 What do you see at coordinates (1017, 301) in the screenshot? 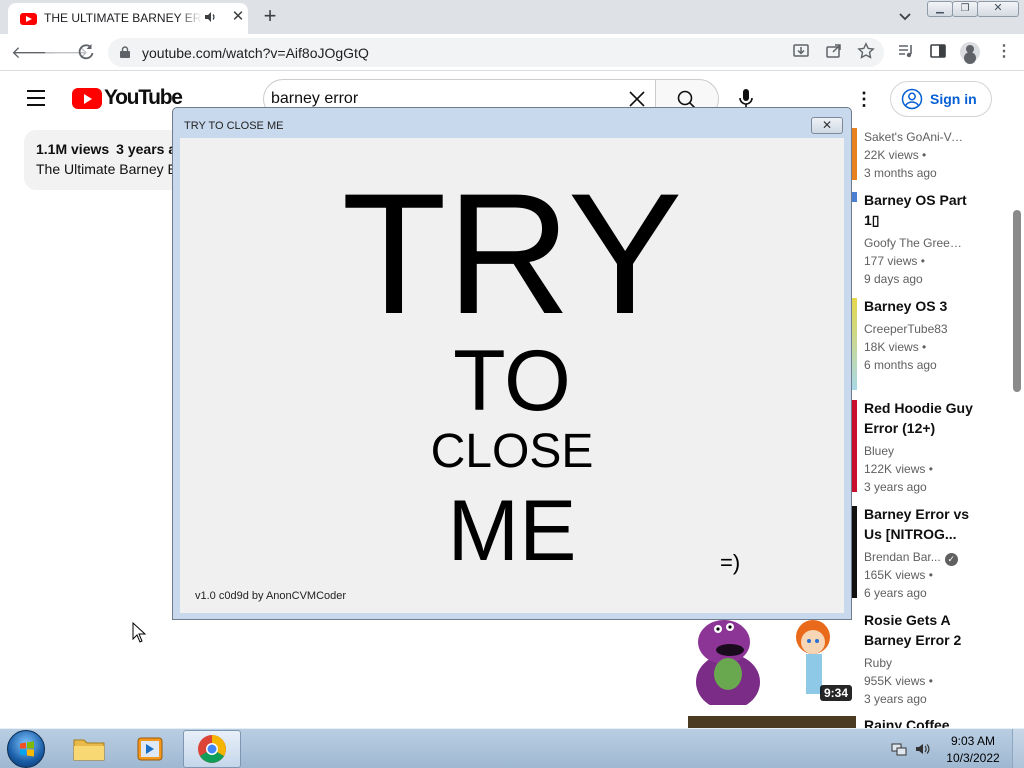
I see `scrollbar-thumb` at bounding box center [1017, 301].